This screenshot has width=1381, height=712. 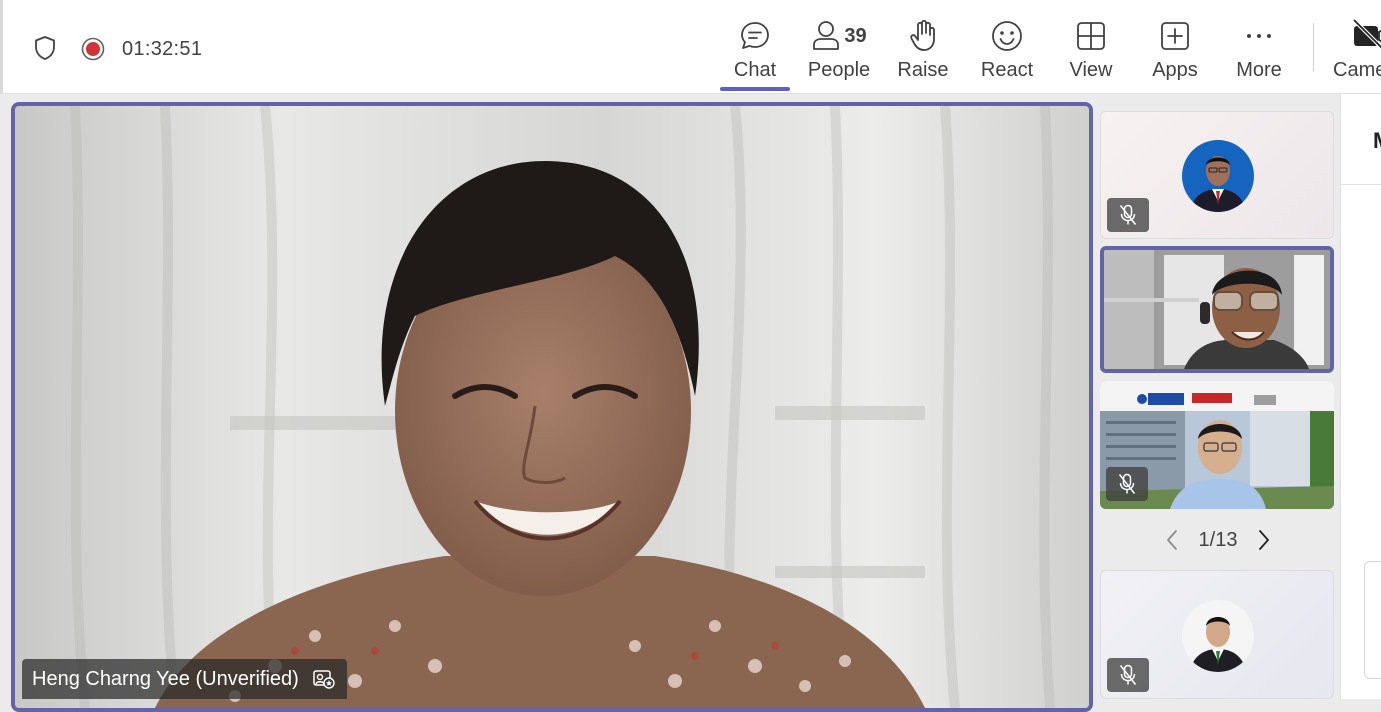 I want to click on side-panel-card, so click(x=1372, y=620).